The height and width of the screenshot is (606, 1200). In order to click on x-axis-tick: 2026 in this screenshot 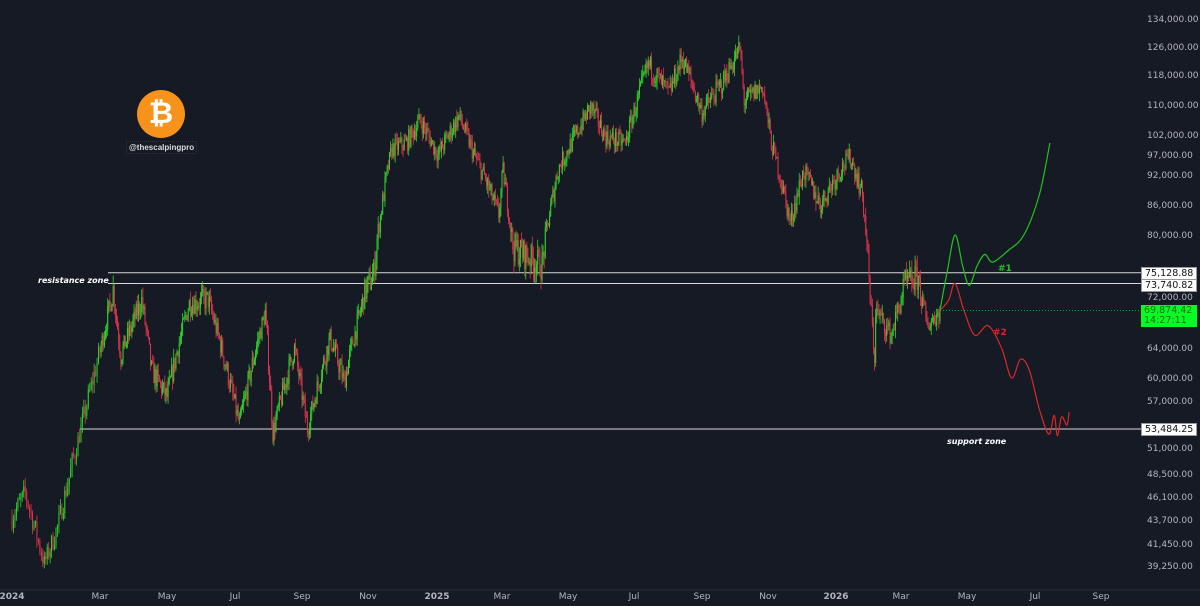, I will do `click(835, 597)`.